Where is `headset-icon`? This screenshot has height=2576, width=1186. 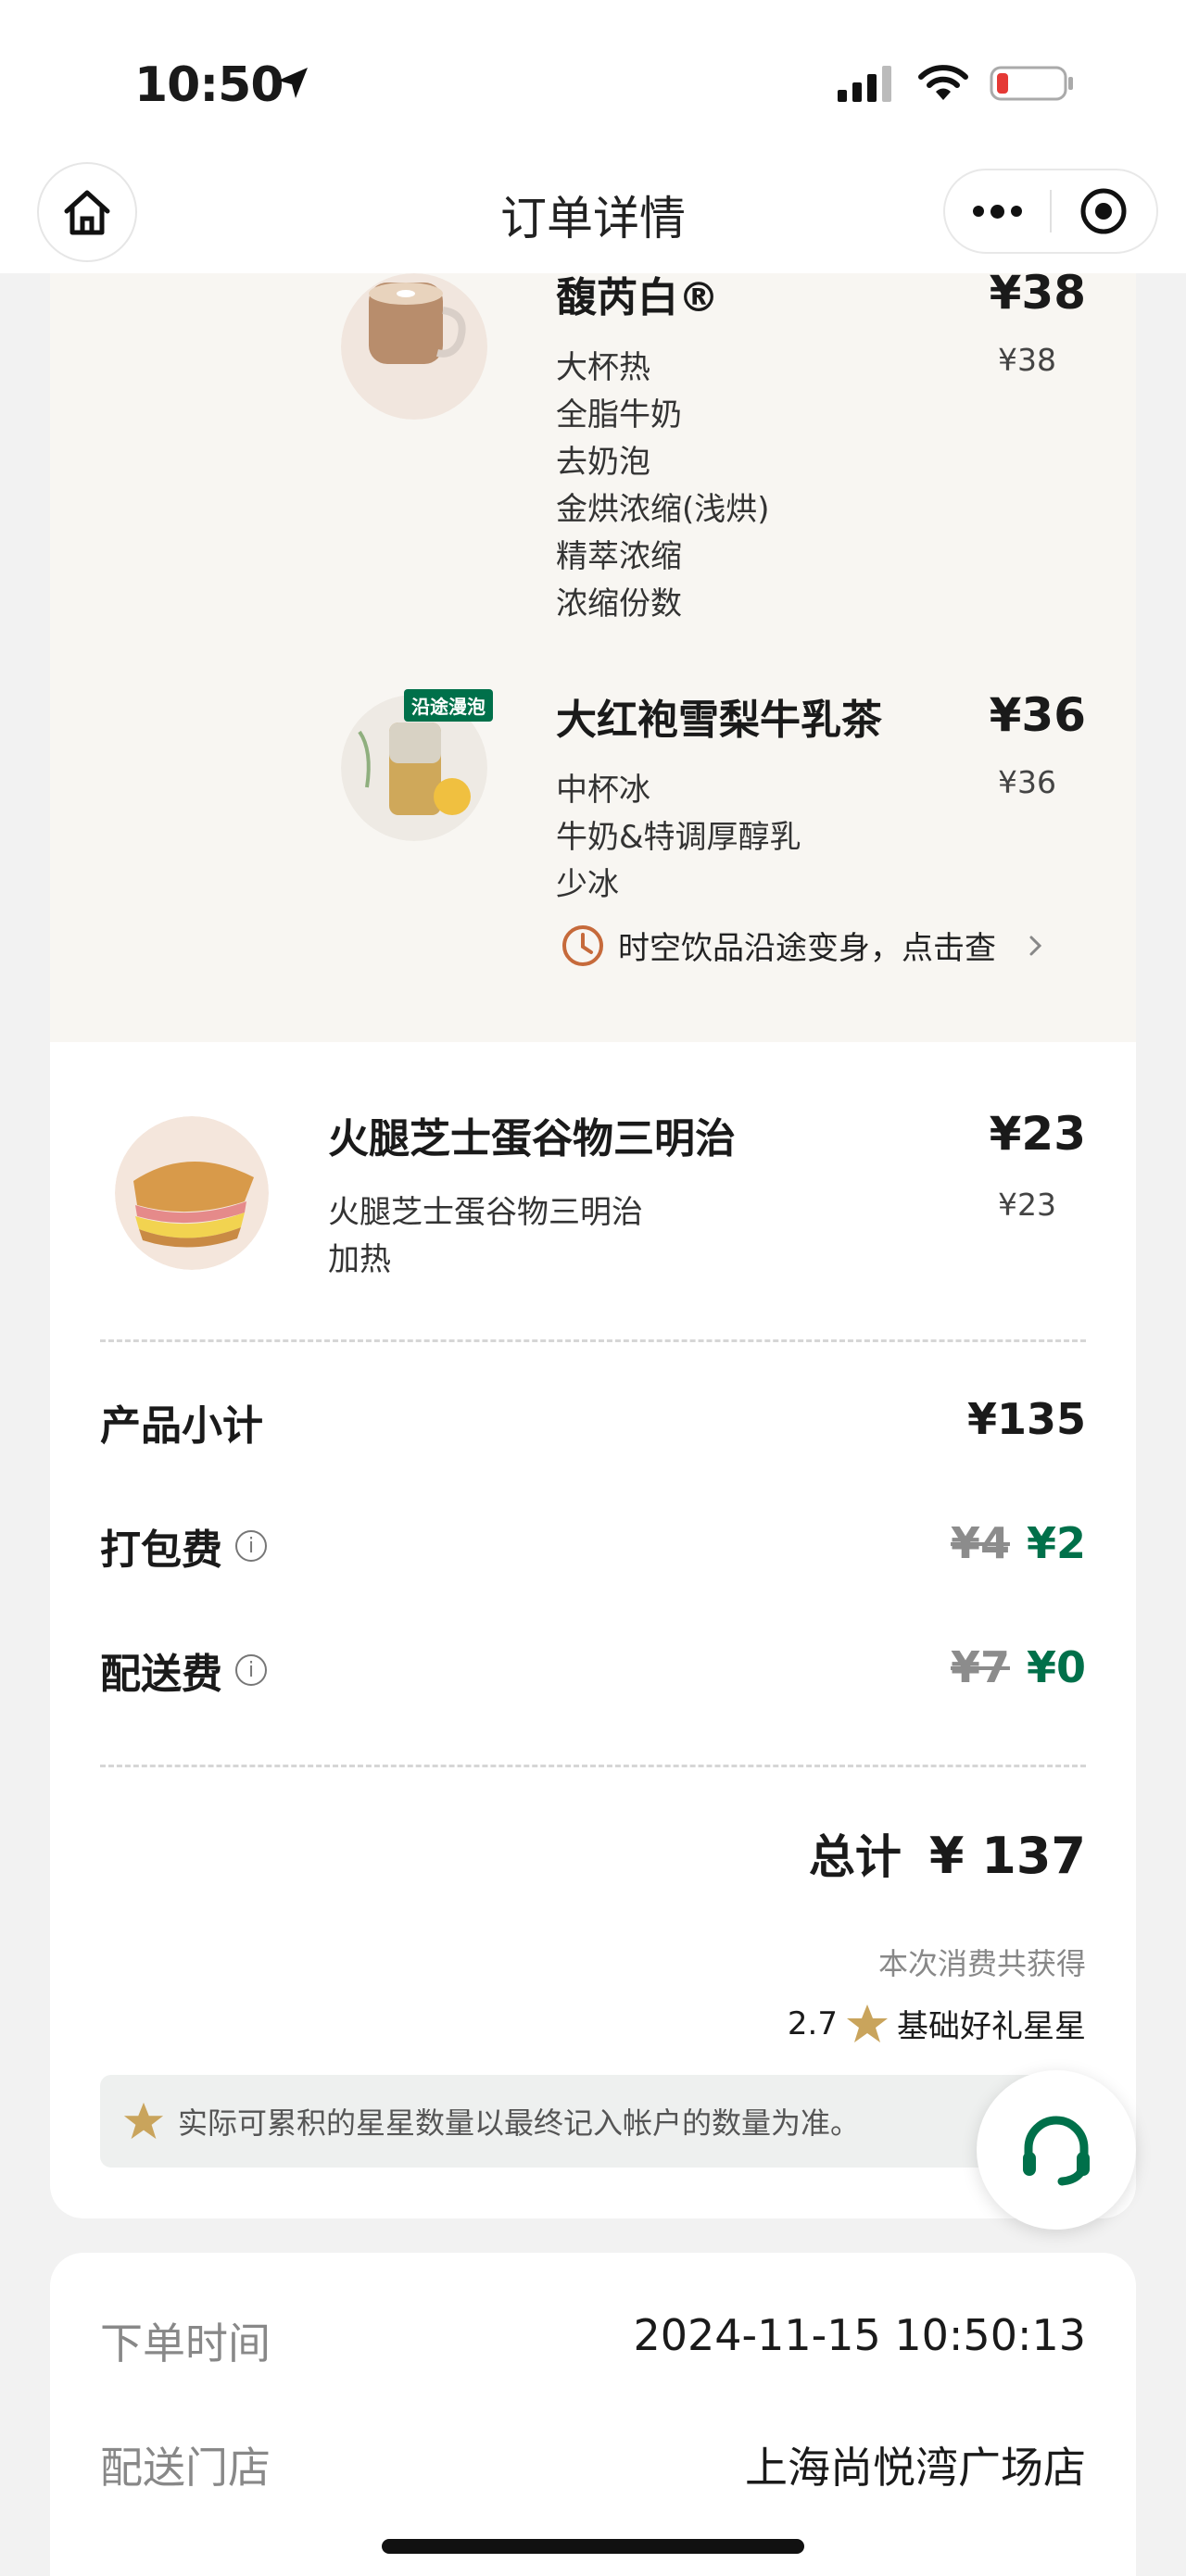
headset-icon is located at coordinates (1056, 2151).